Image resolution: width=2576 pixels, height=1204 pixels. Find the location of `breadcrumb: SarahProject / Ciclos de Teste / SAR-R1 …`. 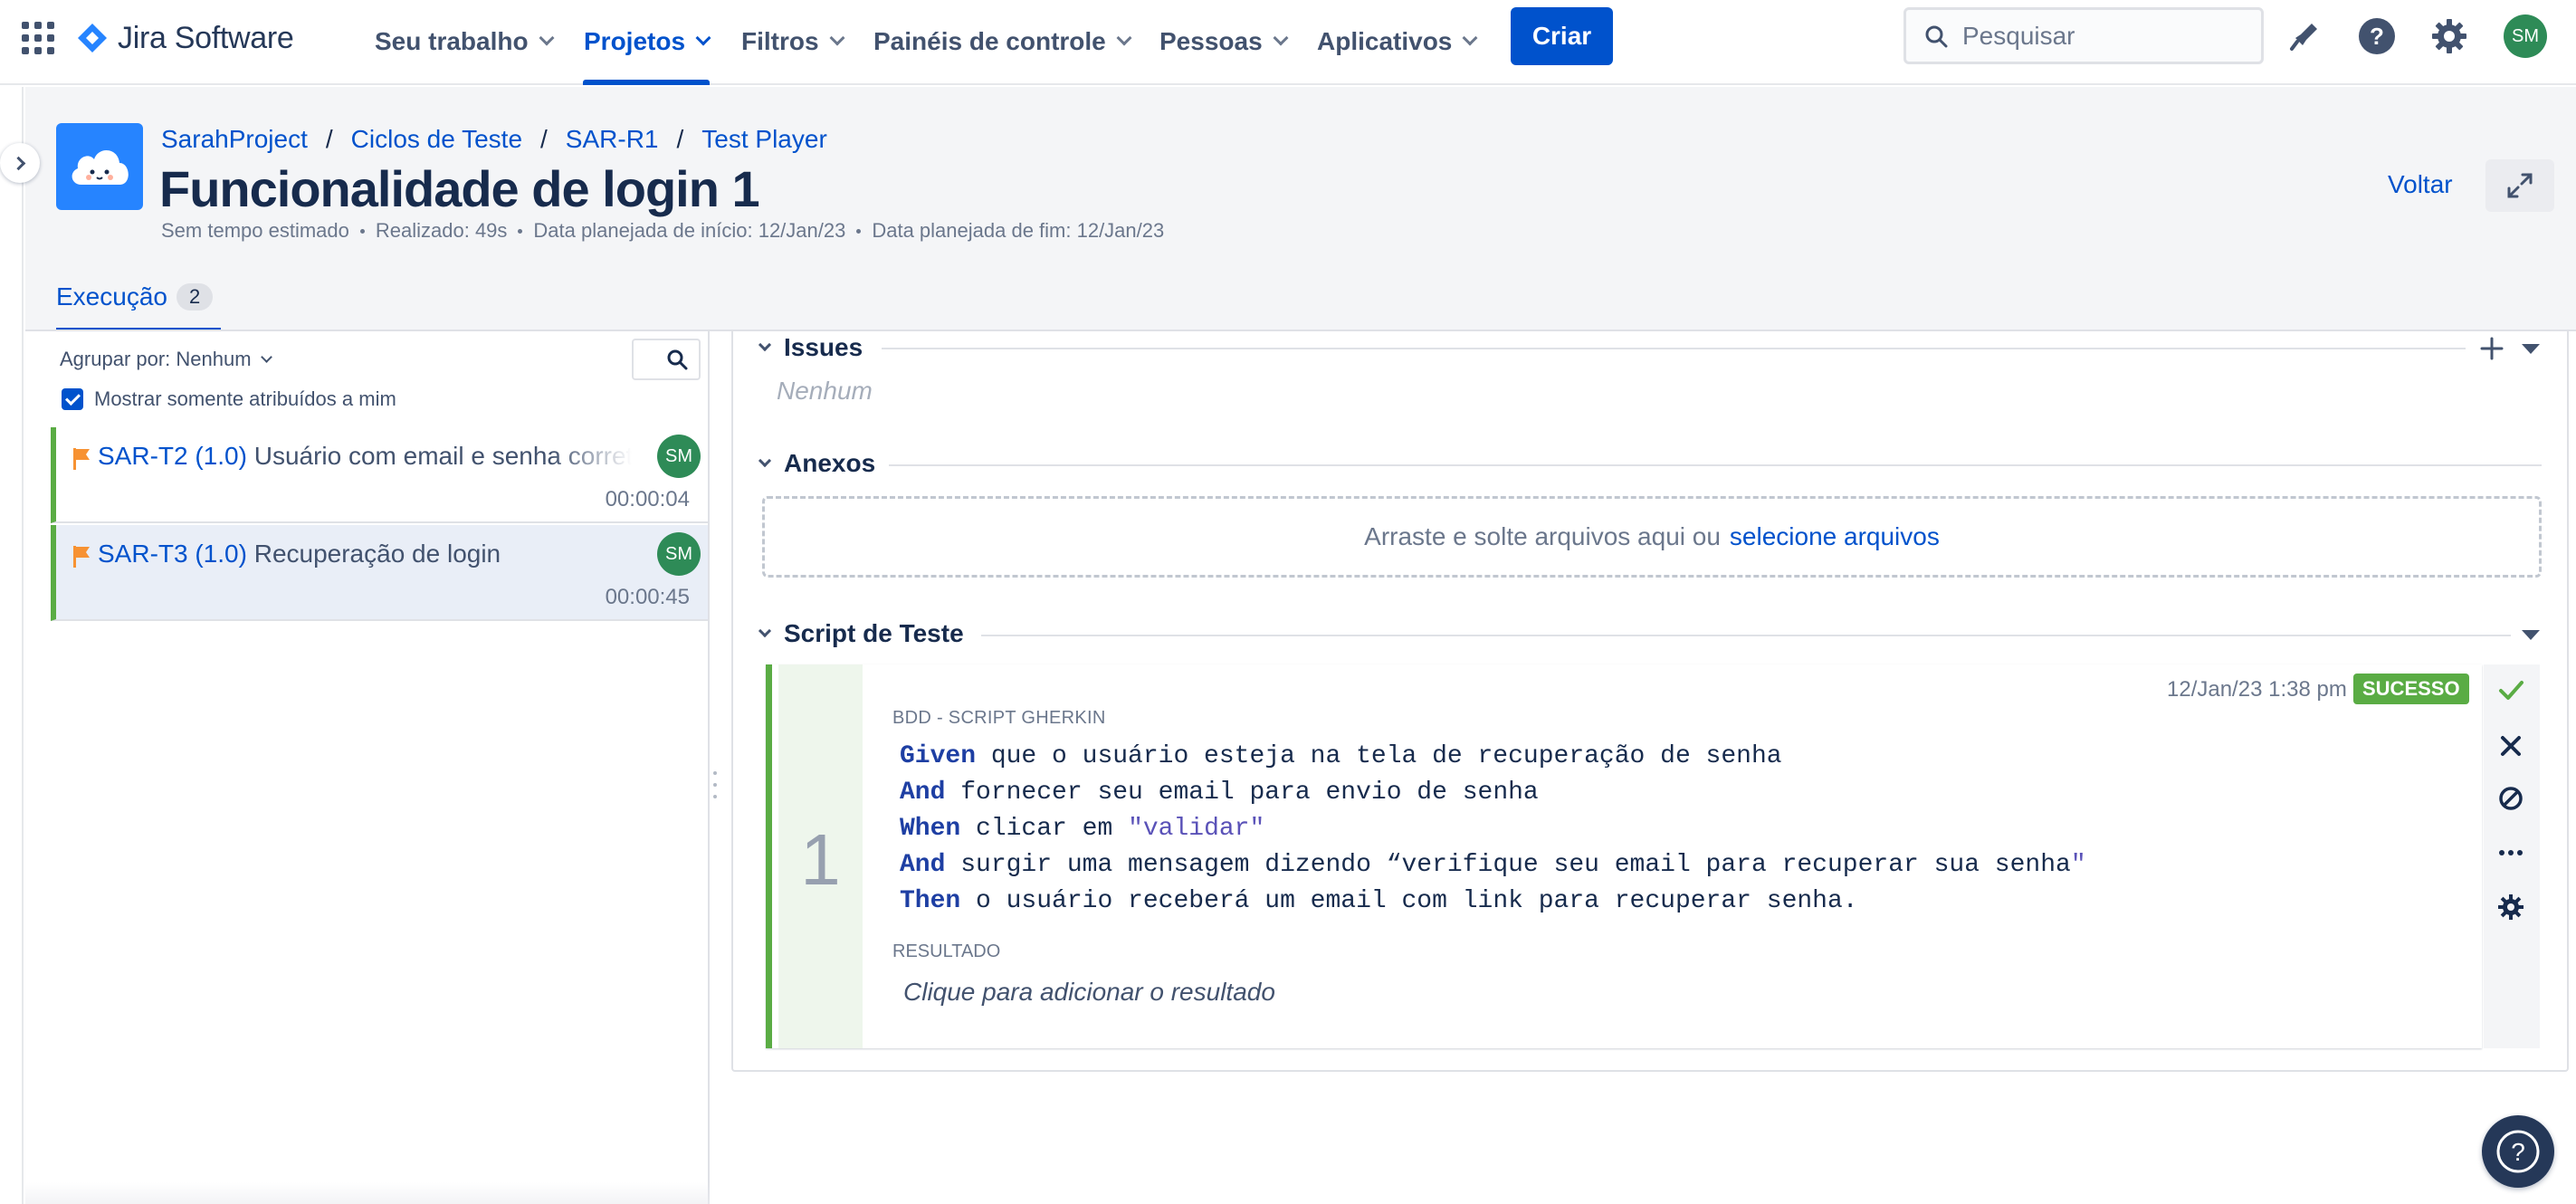

breadcrumb: SarahProject / Ciclos de Teste / SAR-R1 … is located at coordinates (494, 139).